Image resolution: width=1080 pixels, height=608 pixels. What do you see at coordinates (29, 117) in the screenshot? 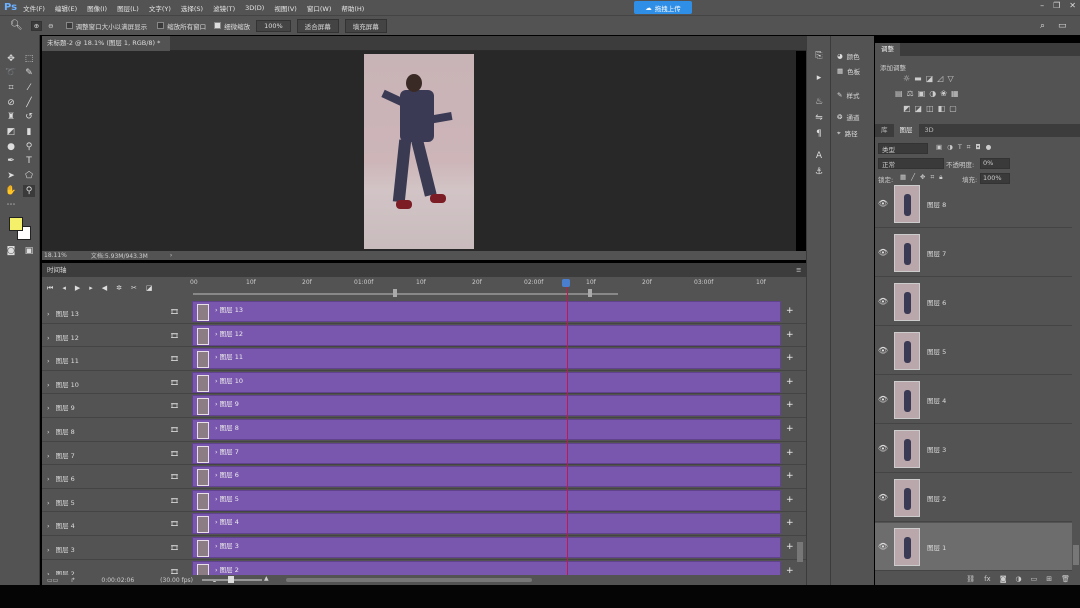
I see `history-brush-icon: ↺` at bounding box center [29, 117].